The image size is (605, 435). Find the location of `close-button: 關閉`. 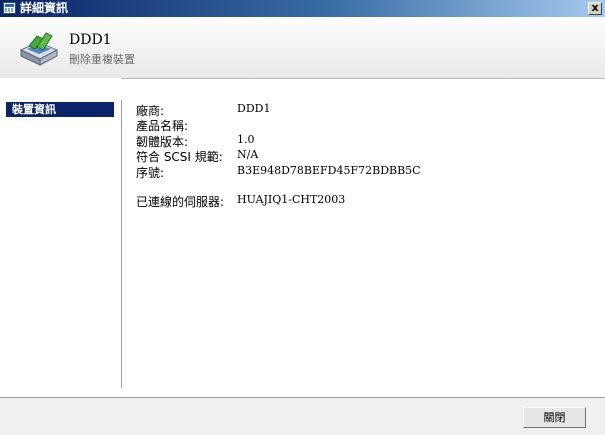

close-button: 關閉 is located at coordinates (554, 417).